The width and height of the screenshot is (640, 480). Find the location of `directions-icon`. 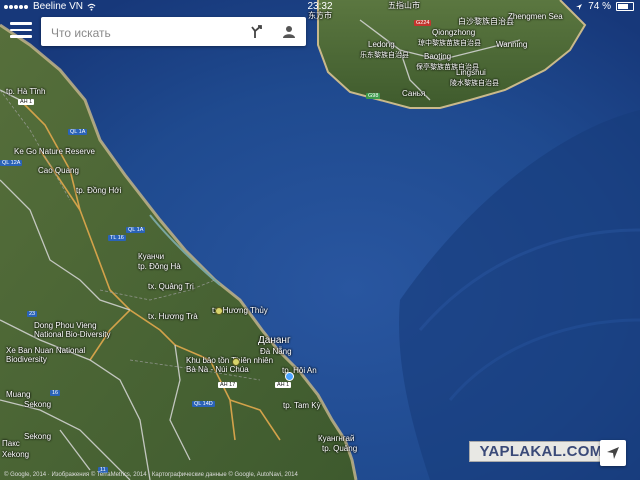

directions-icon is located at coordinates (258, 32).